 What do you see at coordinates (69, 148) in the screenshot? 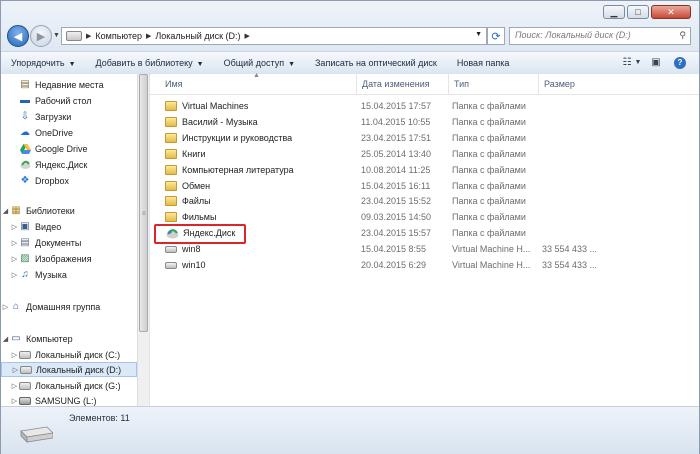
I see `sidebar-item-google-drive: Google Drive` at bounding box center [69, 148].